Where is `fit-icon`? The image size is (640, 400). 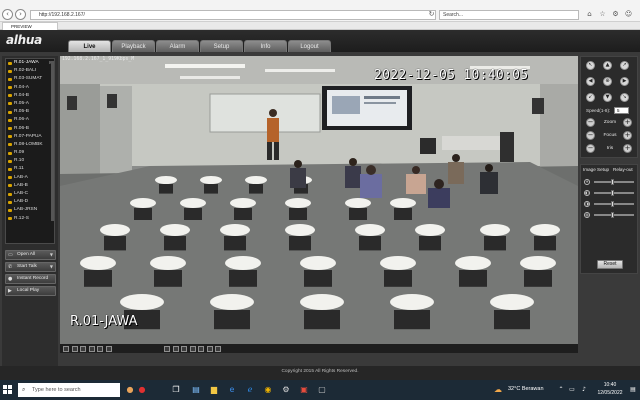 fit-icon is located at coordinates (108, 348).